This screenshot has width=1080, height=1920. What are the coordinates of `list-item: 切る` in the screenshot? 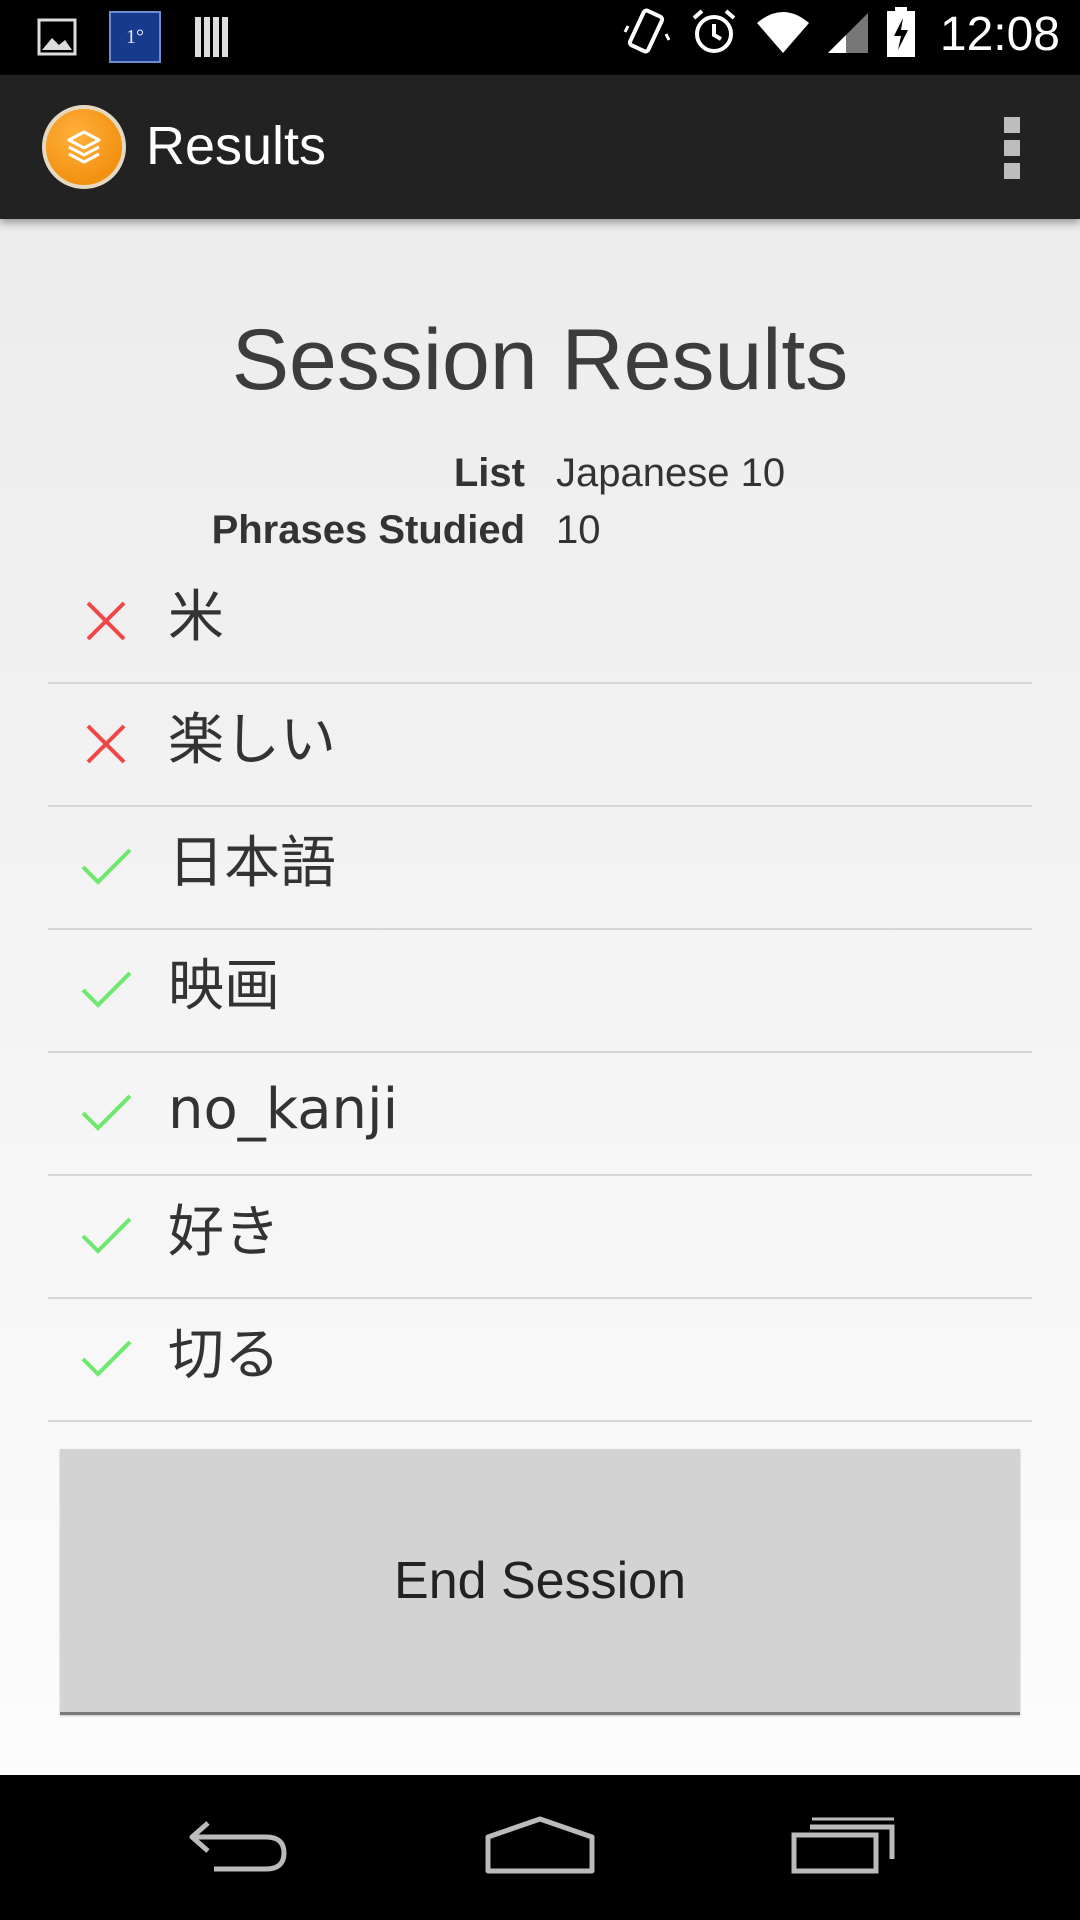 It's located at (540, 1360).